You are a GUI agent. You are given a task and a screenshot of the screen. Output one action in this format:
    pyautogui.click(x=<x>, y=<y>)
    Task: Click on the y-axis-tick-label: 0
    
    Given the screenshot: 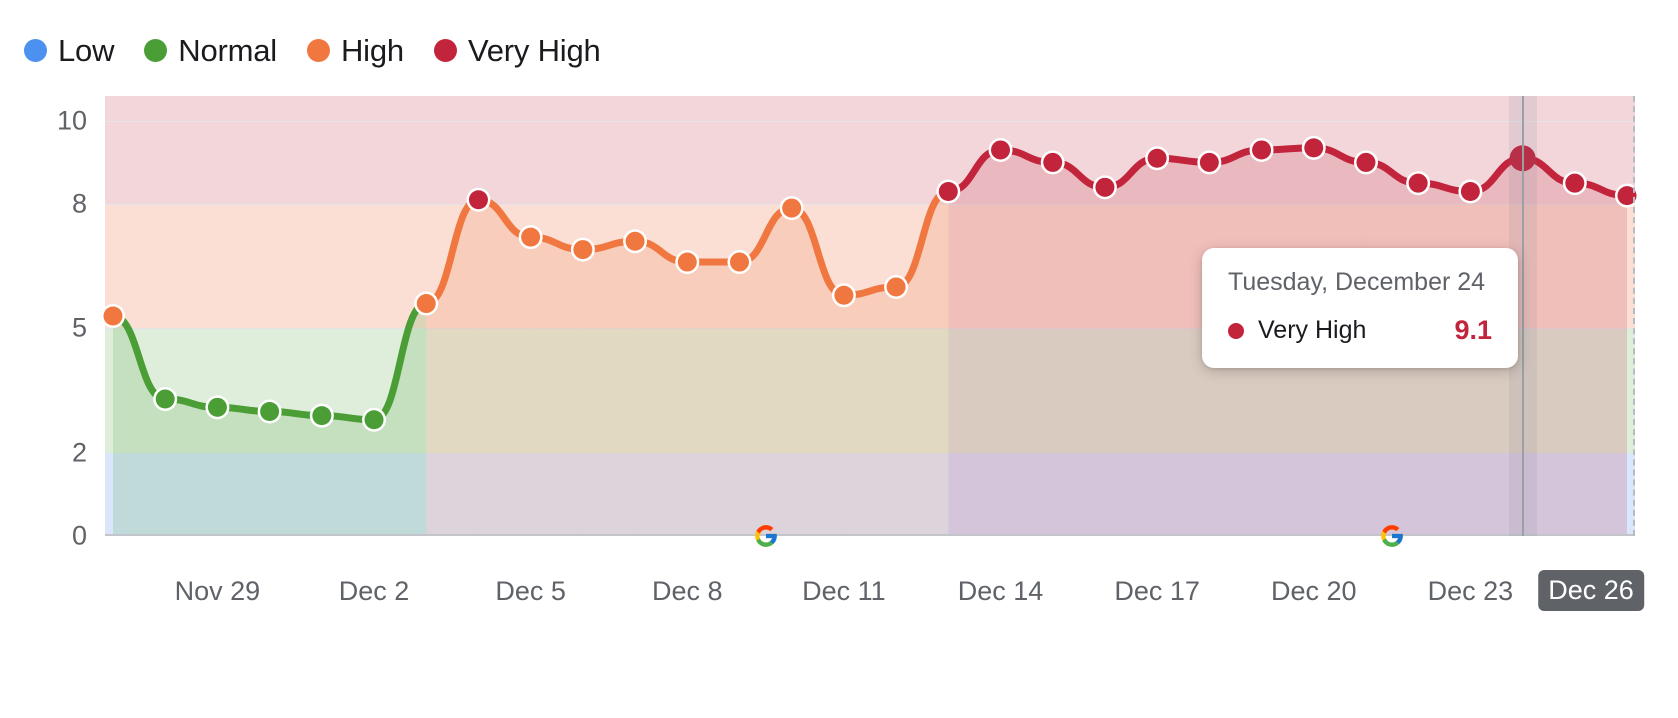 What is the action you would take?
    pyautogui.click(x=79, y=535)
    